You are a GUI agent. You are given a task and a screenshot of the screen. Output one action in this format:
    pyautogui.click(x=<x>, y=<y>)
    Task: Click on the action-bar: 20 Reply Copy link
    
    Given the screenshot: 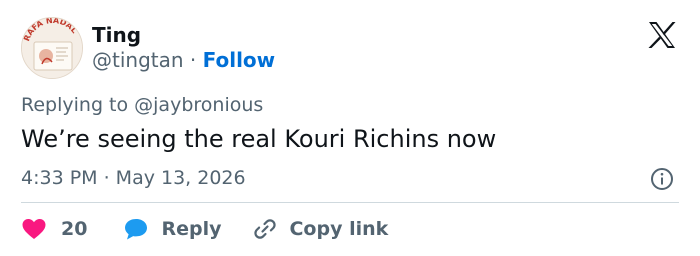 What is the action you would take?
    pyautogui.click(x=204, y=229)
    